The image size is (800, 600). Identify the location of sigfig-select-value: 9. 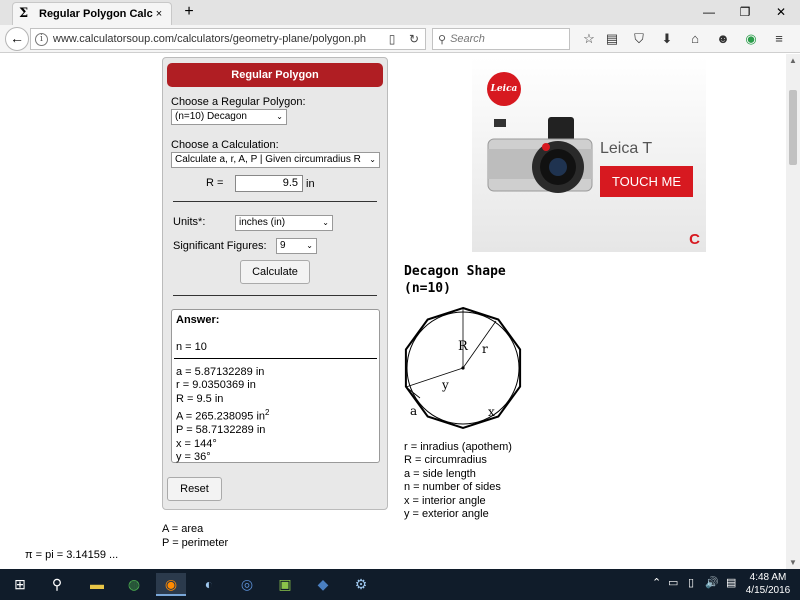
(283, 245).